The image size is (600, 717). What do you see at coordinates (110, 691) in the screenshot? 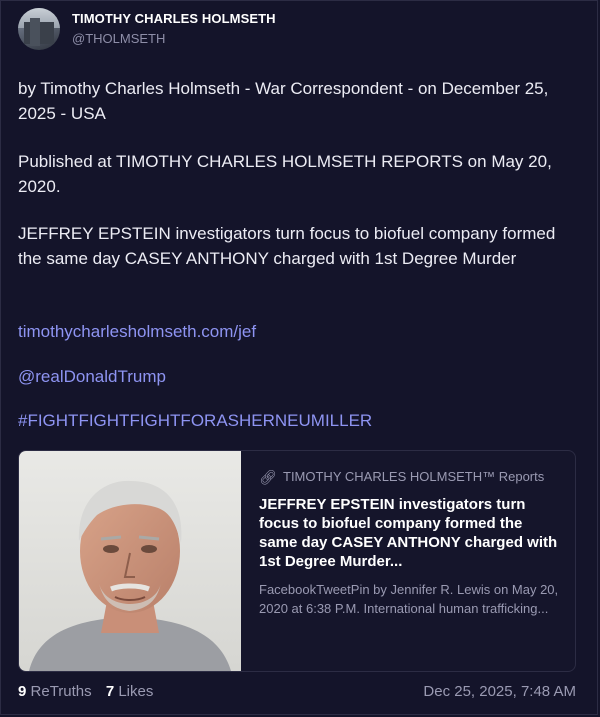
I see `likes-count: 7` at bounding box center [110, 691].